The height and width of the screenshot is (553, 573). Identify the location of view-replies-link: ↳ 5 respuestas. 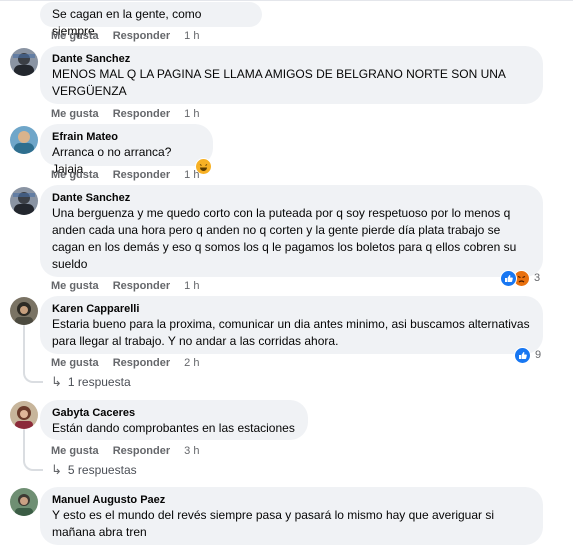
(94, 470).